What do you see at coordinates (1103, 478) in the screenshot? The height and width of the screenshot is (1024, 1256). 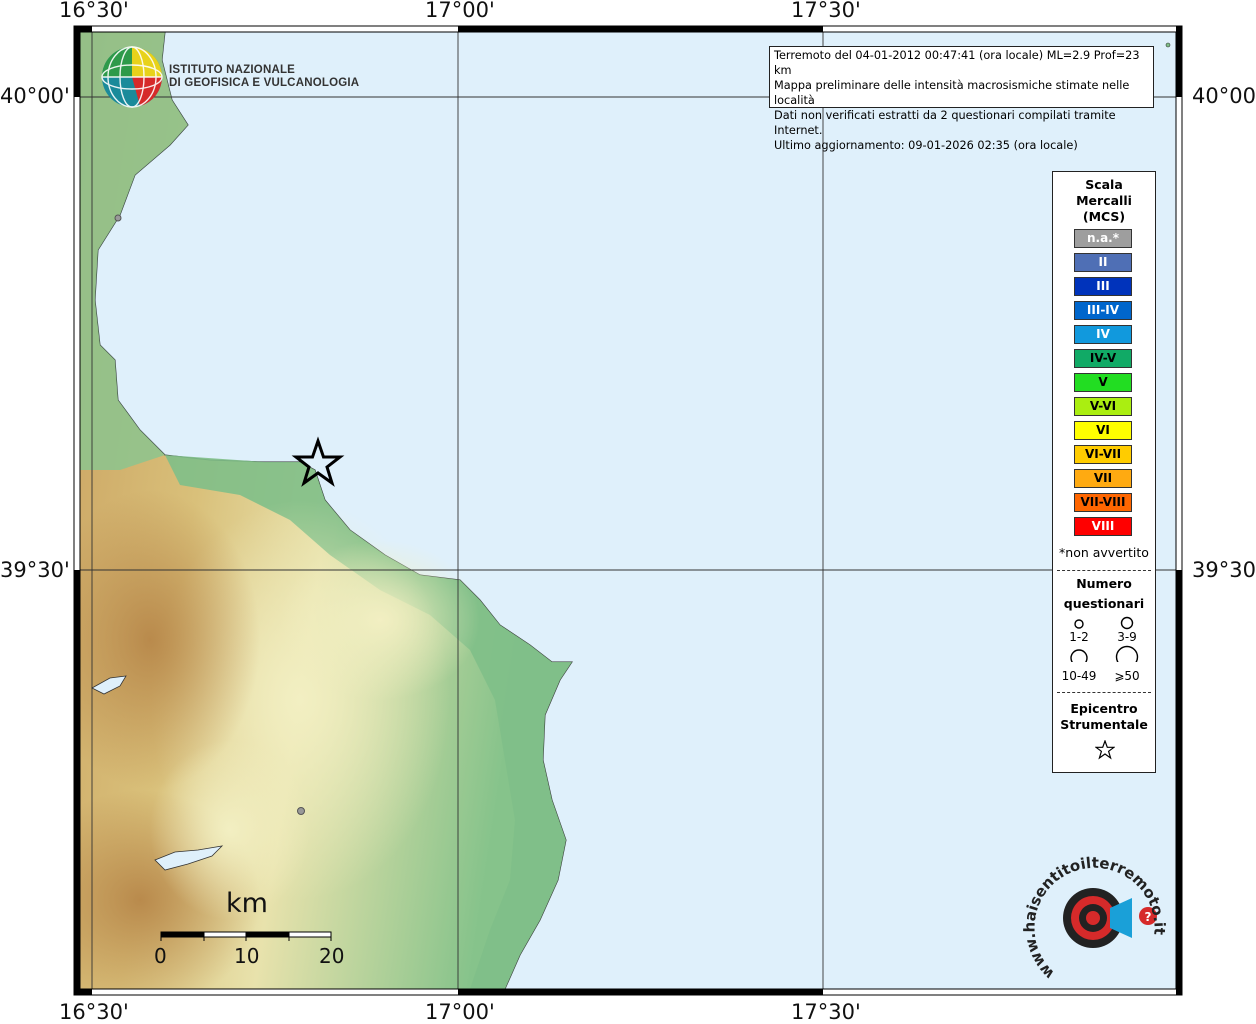 I see `intensity-swatch: VII` at bounding box center [1103, 478].